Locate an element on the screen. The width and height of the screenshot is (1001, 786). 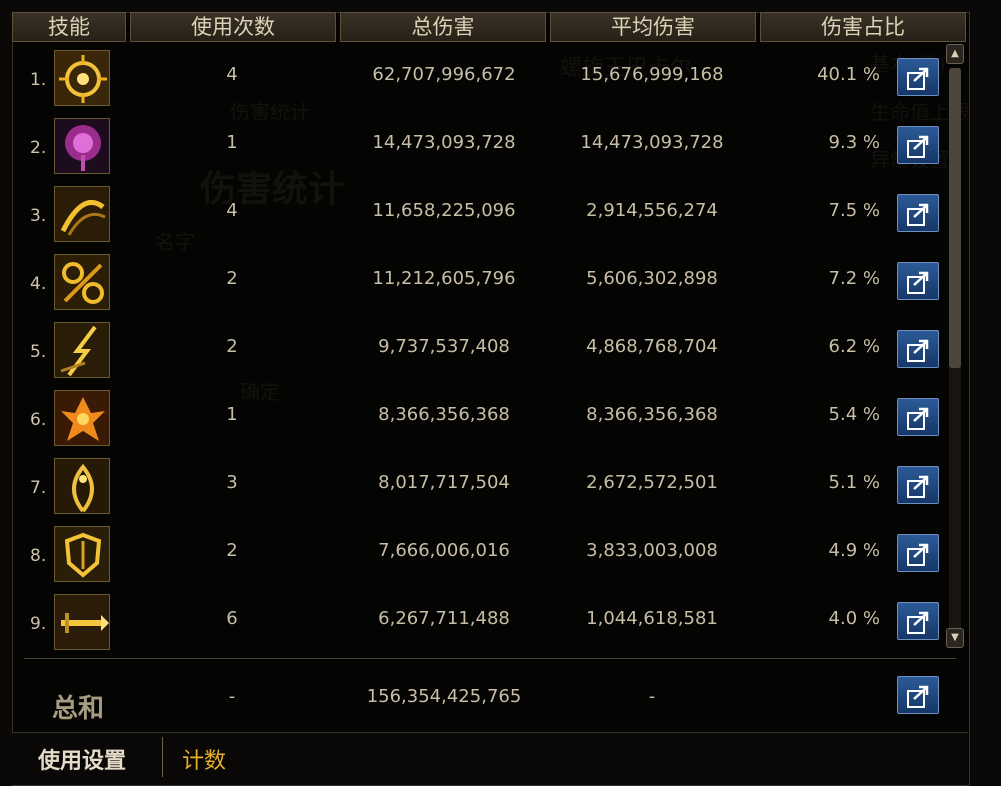
table-row: 3. 4 11,658,225,096 2,914,556,274 7.5 % is located at coordinates (480, 214).